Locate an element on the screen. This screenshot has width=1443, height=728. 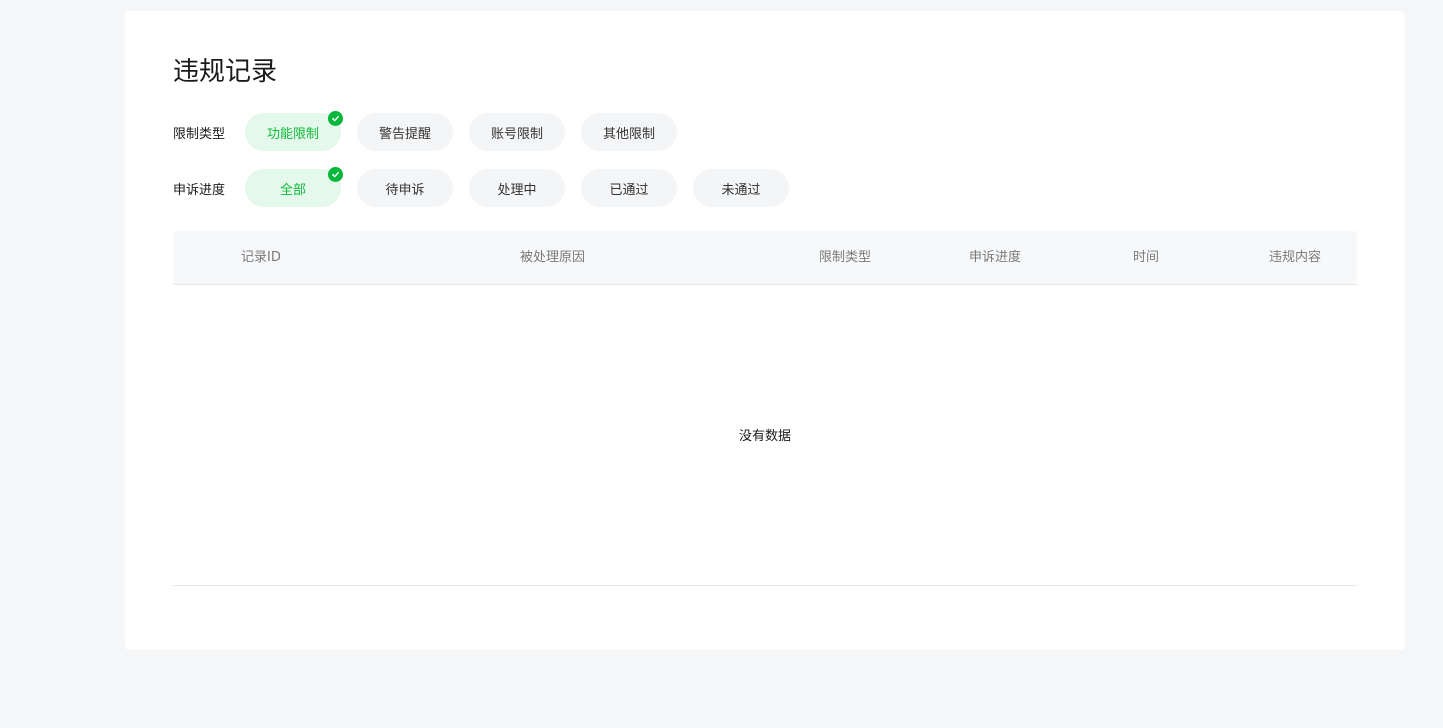
column-header-record-id: 记录ID is located at coordinates (261, 257).